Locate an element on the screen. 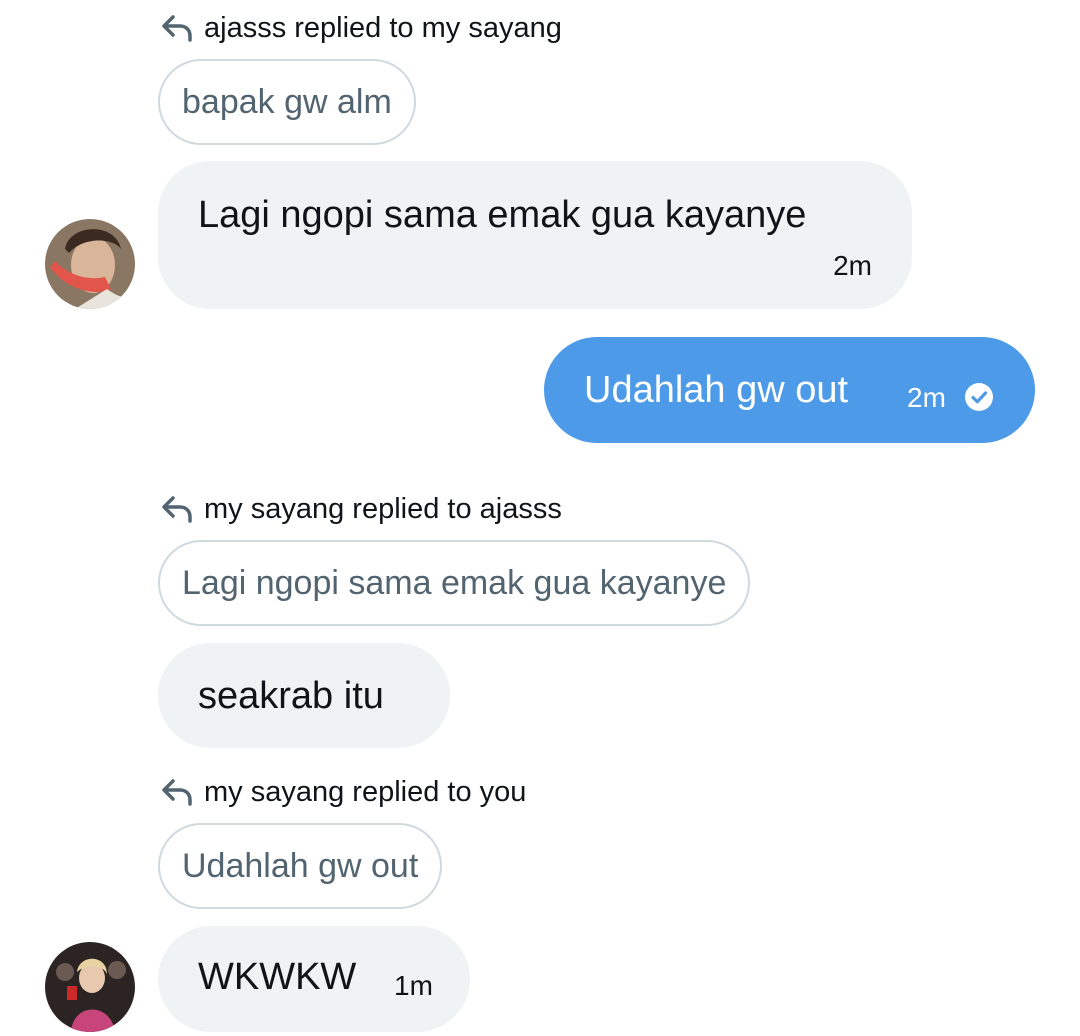 This screenshot has height=1036, width=1080. reply-header-text: my sayang replied to ajasss is located at coordinates (383, 508).